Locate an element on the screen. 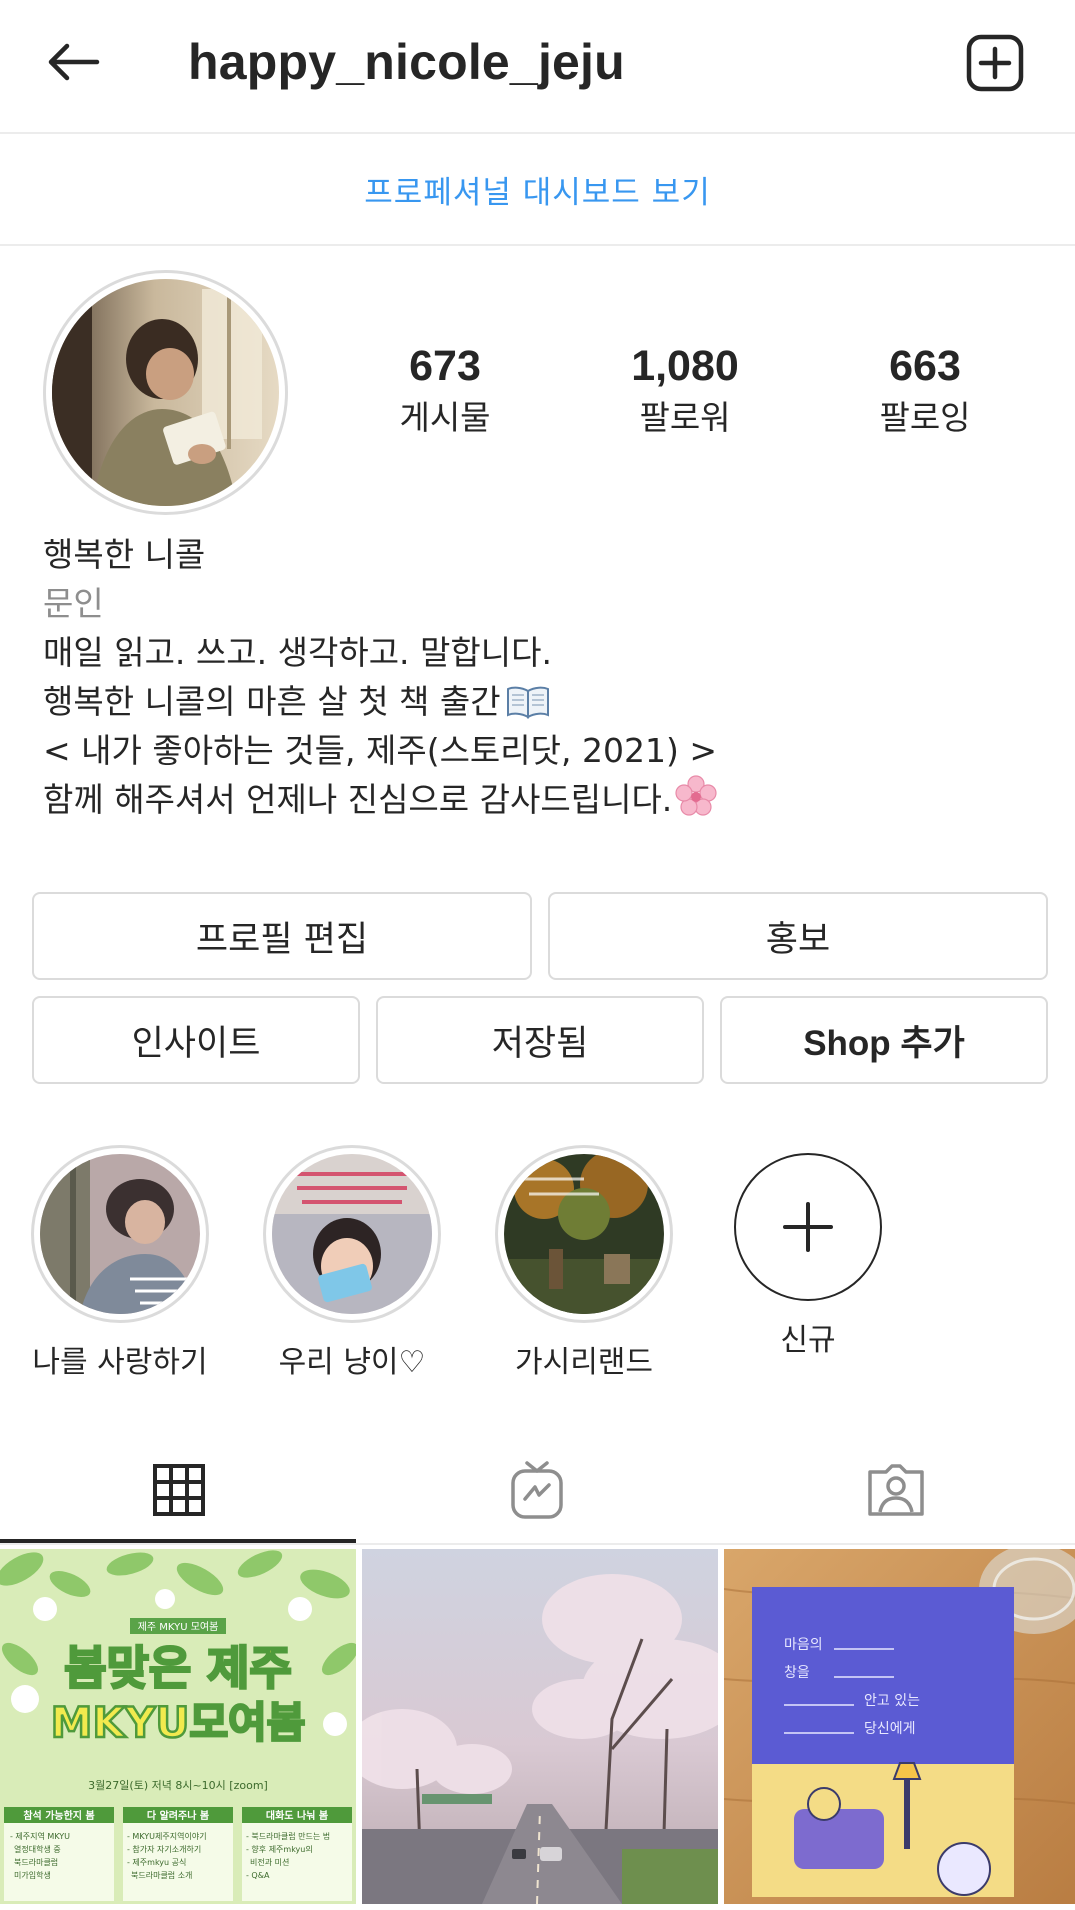 The image size is (1075, 1910). promote-button: 홍보 is located at coordinates (798, 936).